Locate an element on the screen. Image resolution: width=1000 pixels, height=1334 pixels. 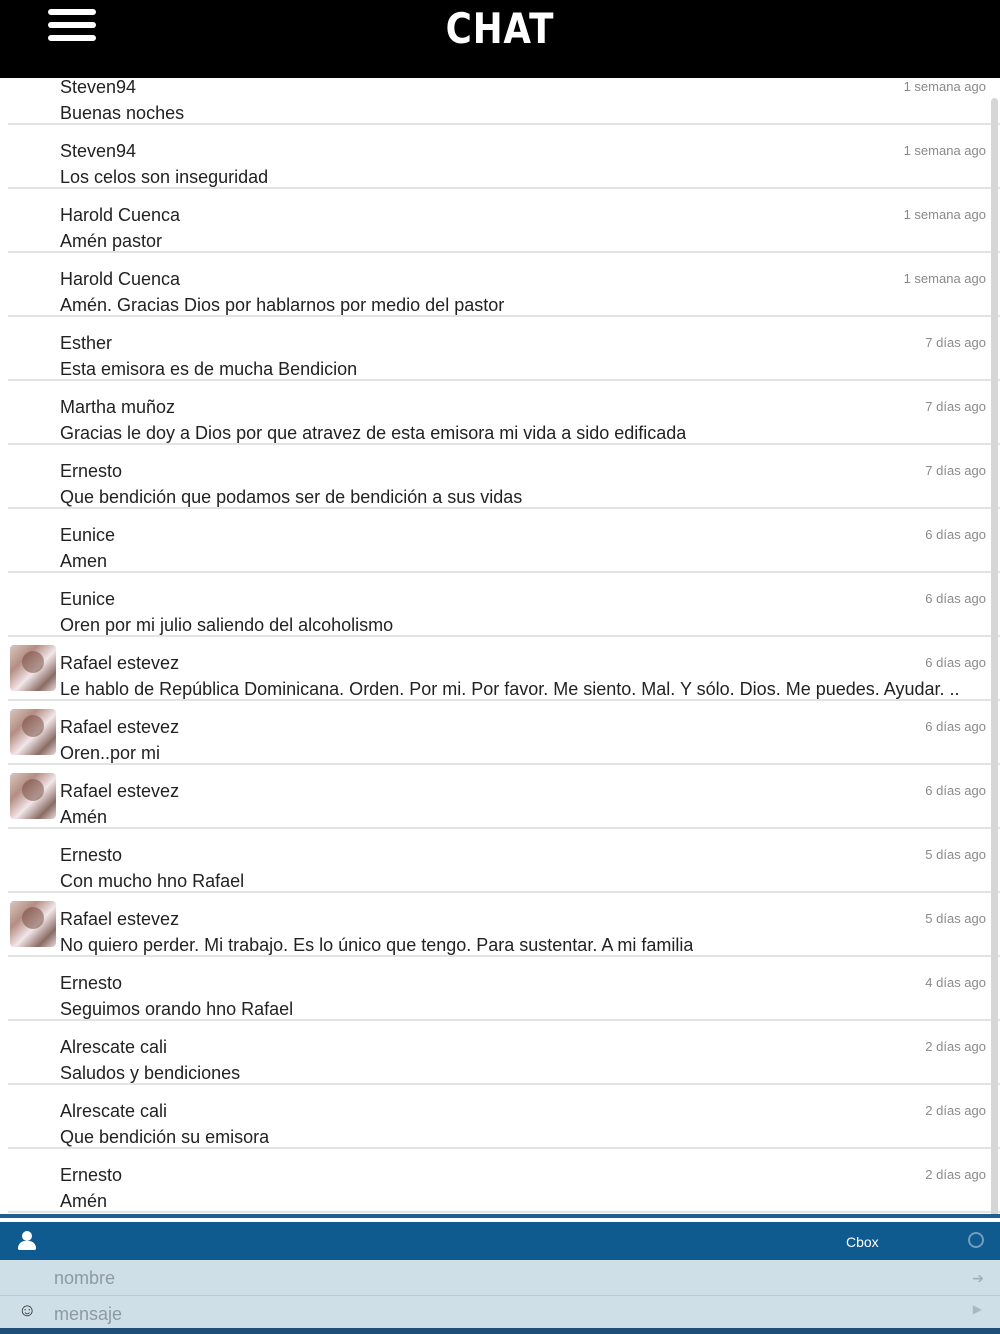
message-text: Saludos y bendiciones is located at coordinates (150, 1073).